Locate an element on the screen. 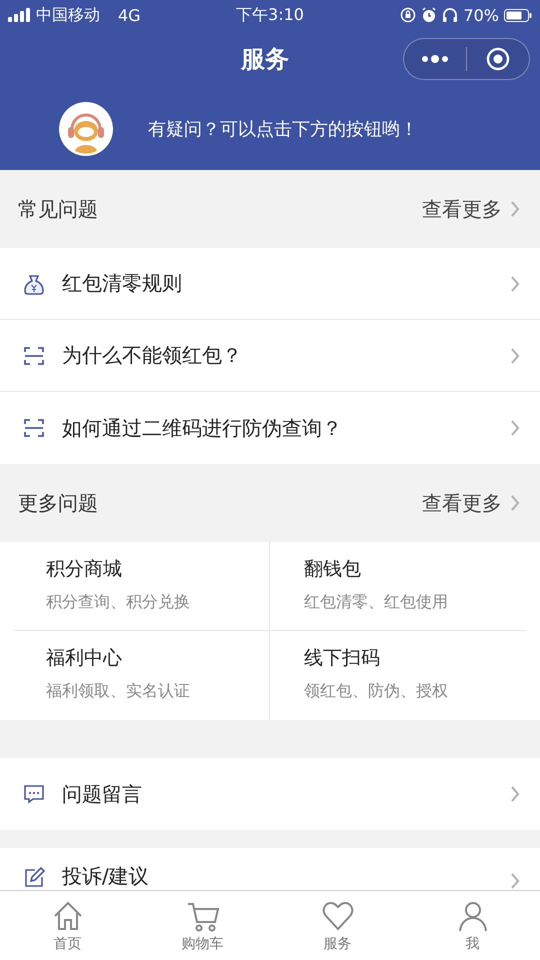 This screenshot has height=960, width=540. alarm-icon is located at coordinates (429, 15).